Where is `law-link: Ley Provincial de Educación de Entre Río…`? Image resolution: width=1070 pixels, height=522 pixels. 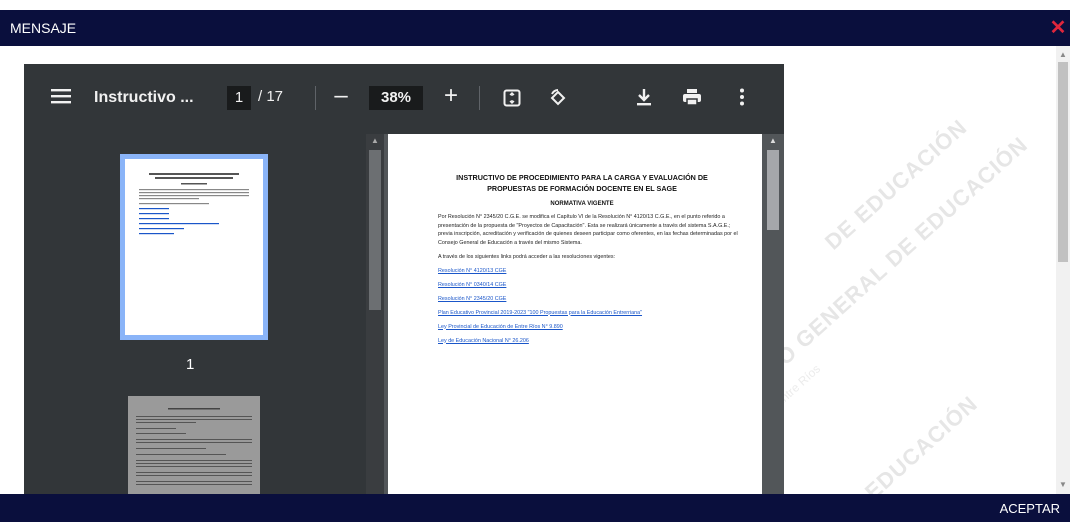 law-link: Ley Provincial de Educación de Entre Río… is located at coordinates (590, 327).